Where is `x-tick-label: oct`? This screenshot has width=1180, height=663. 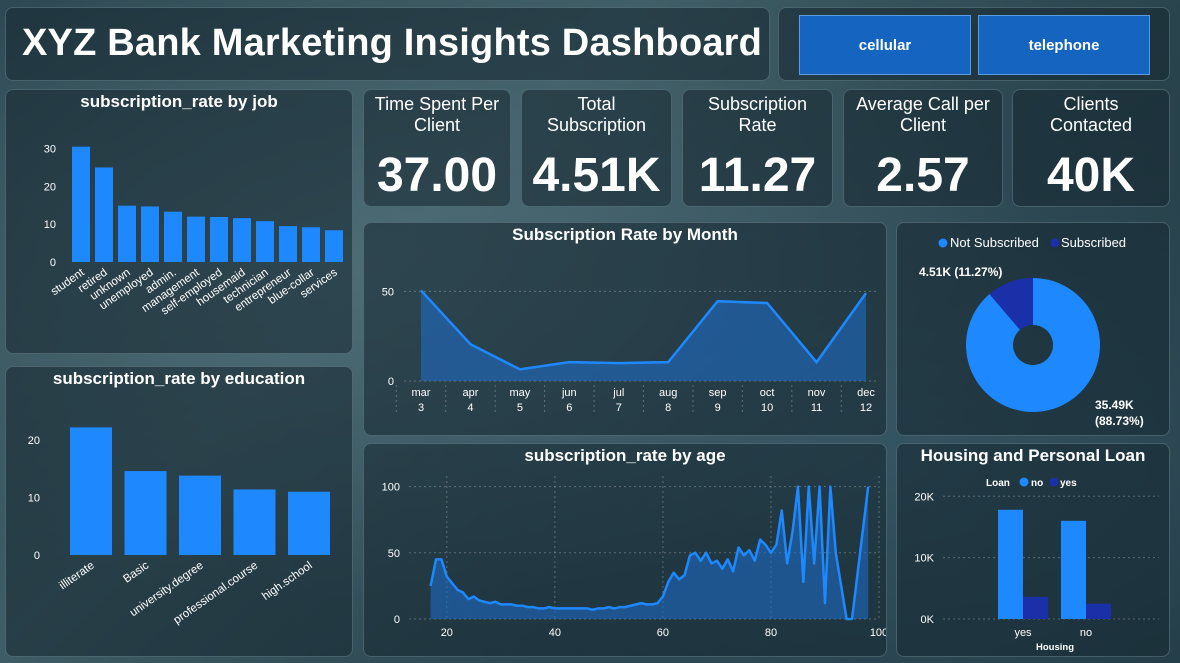
x-tick-label: oct is located at coordinates (767, 393).